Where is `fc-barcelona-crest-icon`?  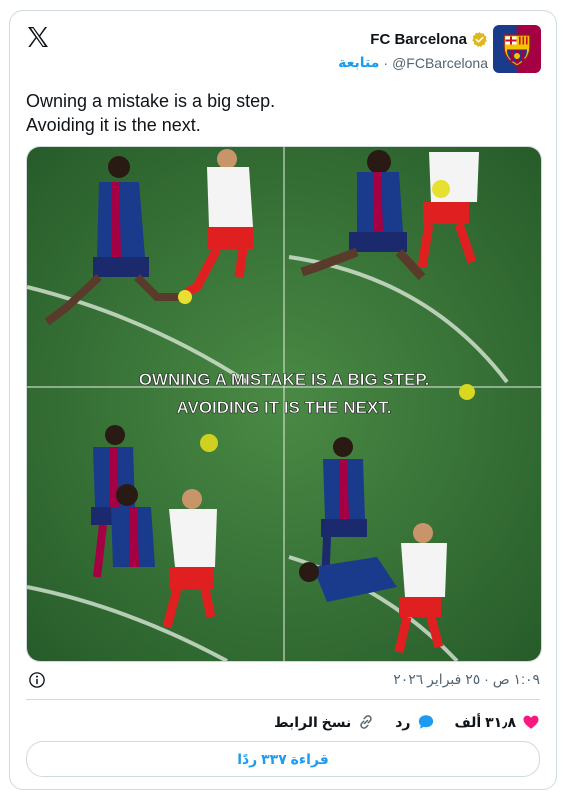 fc-barcelona-crest-icon is located at coordinates (517, 50).